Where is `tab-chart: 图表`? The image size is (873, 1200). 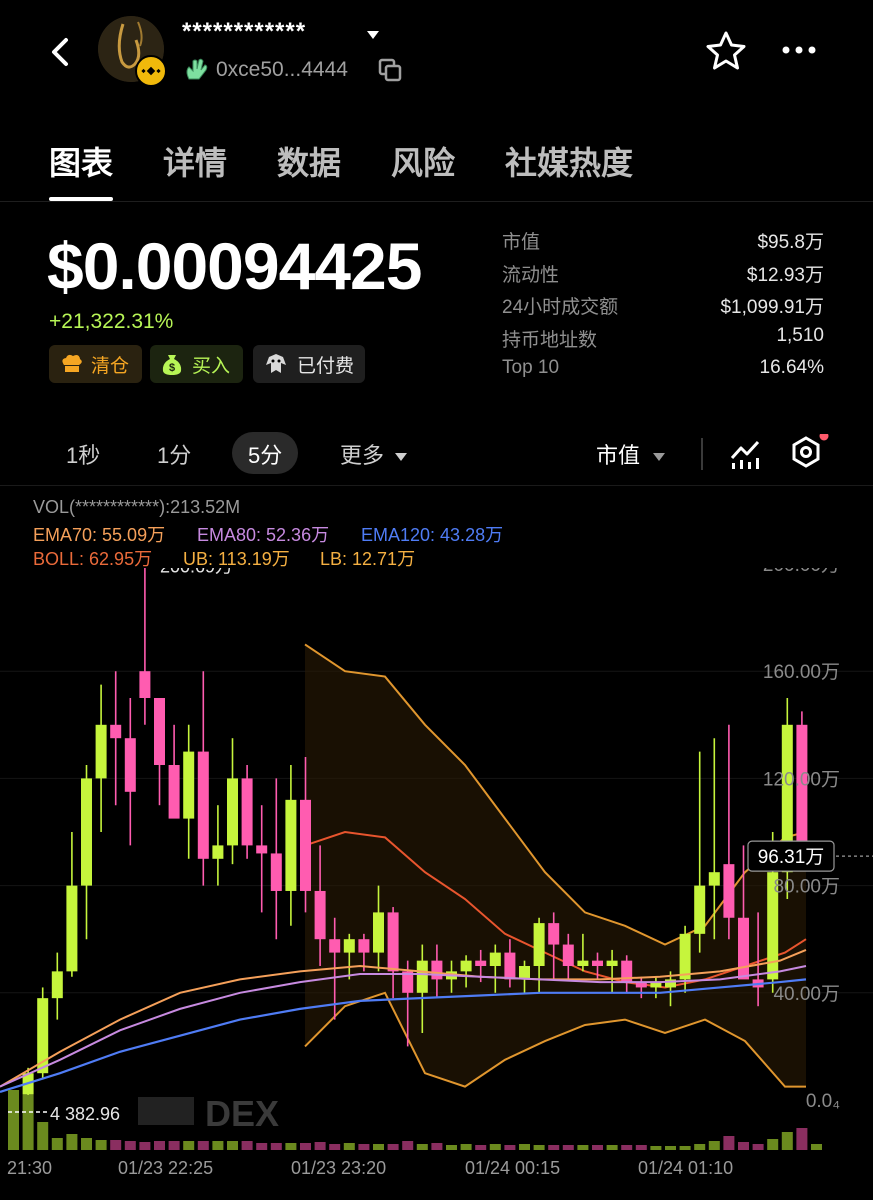 tab-chart: 图表 is located at coordinates (81, 161).